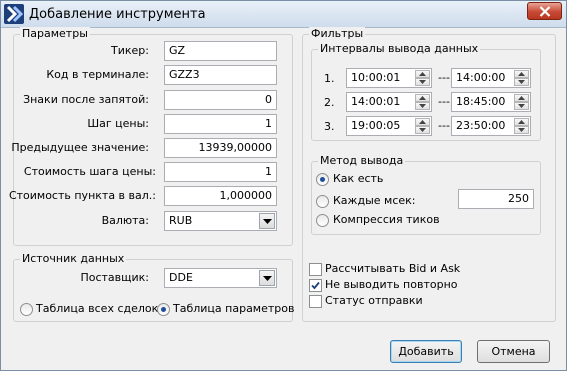  What do you see at coordinates (481, 101) in the screenshot?
I see `interval-2-to-value: 18:45:00` at bounding box center [481, 101].